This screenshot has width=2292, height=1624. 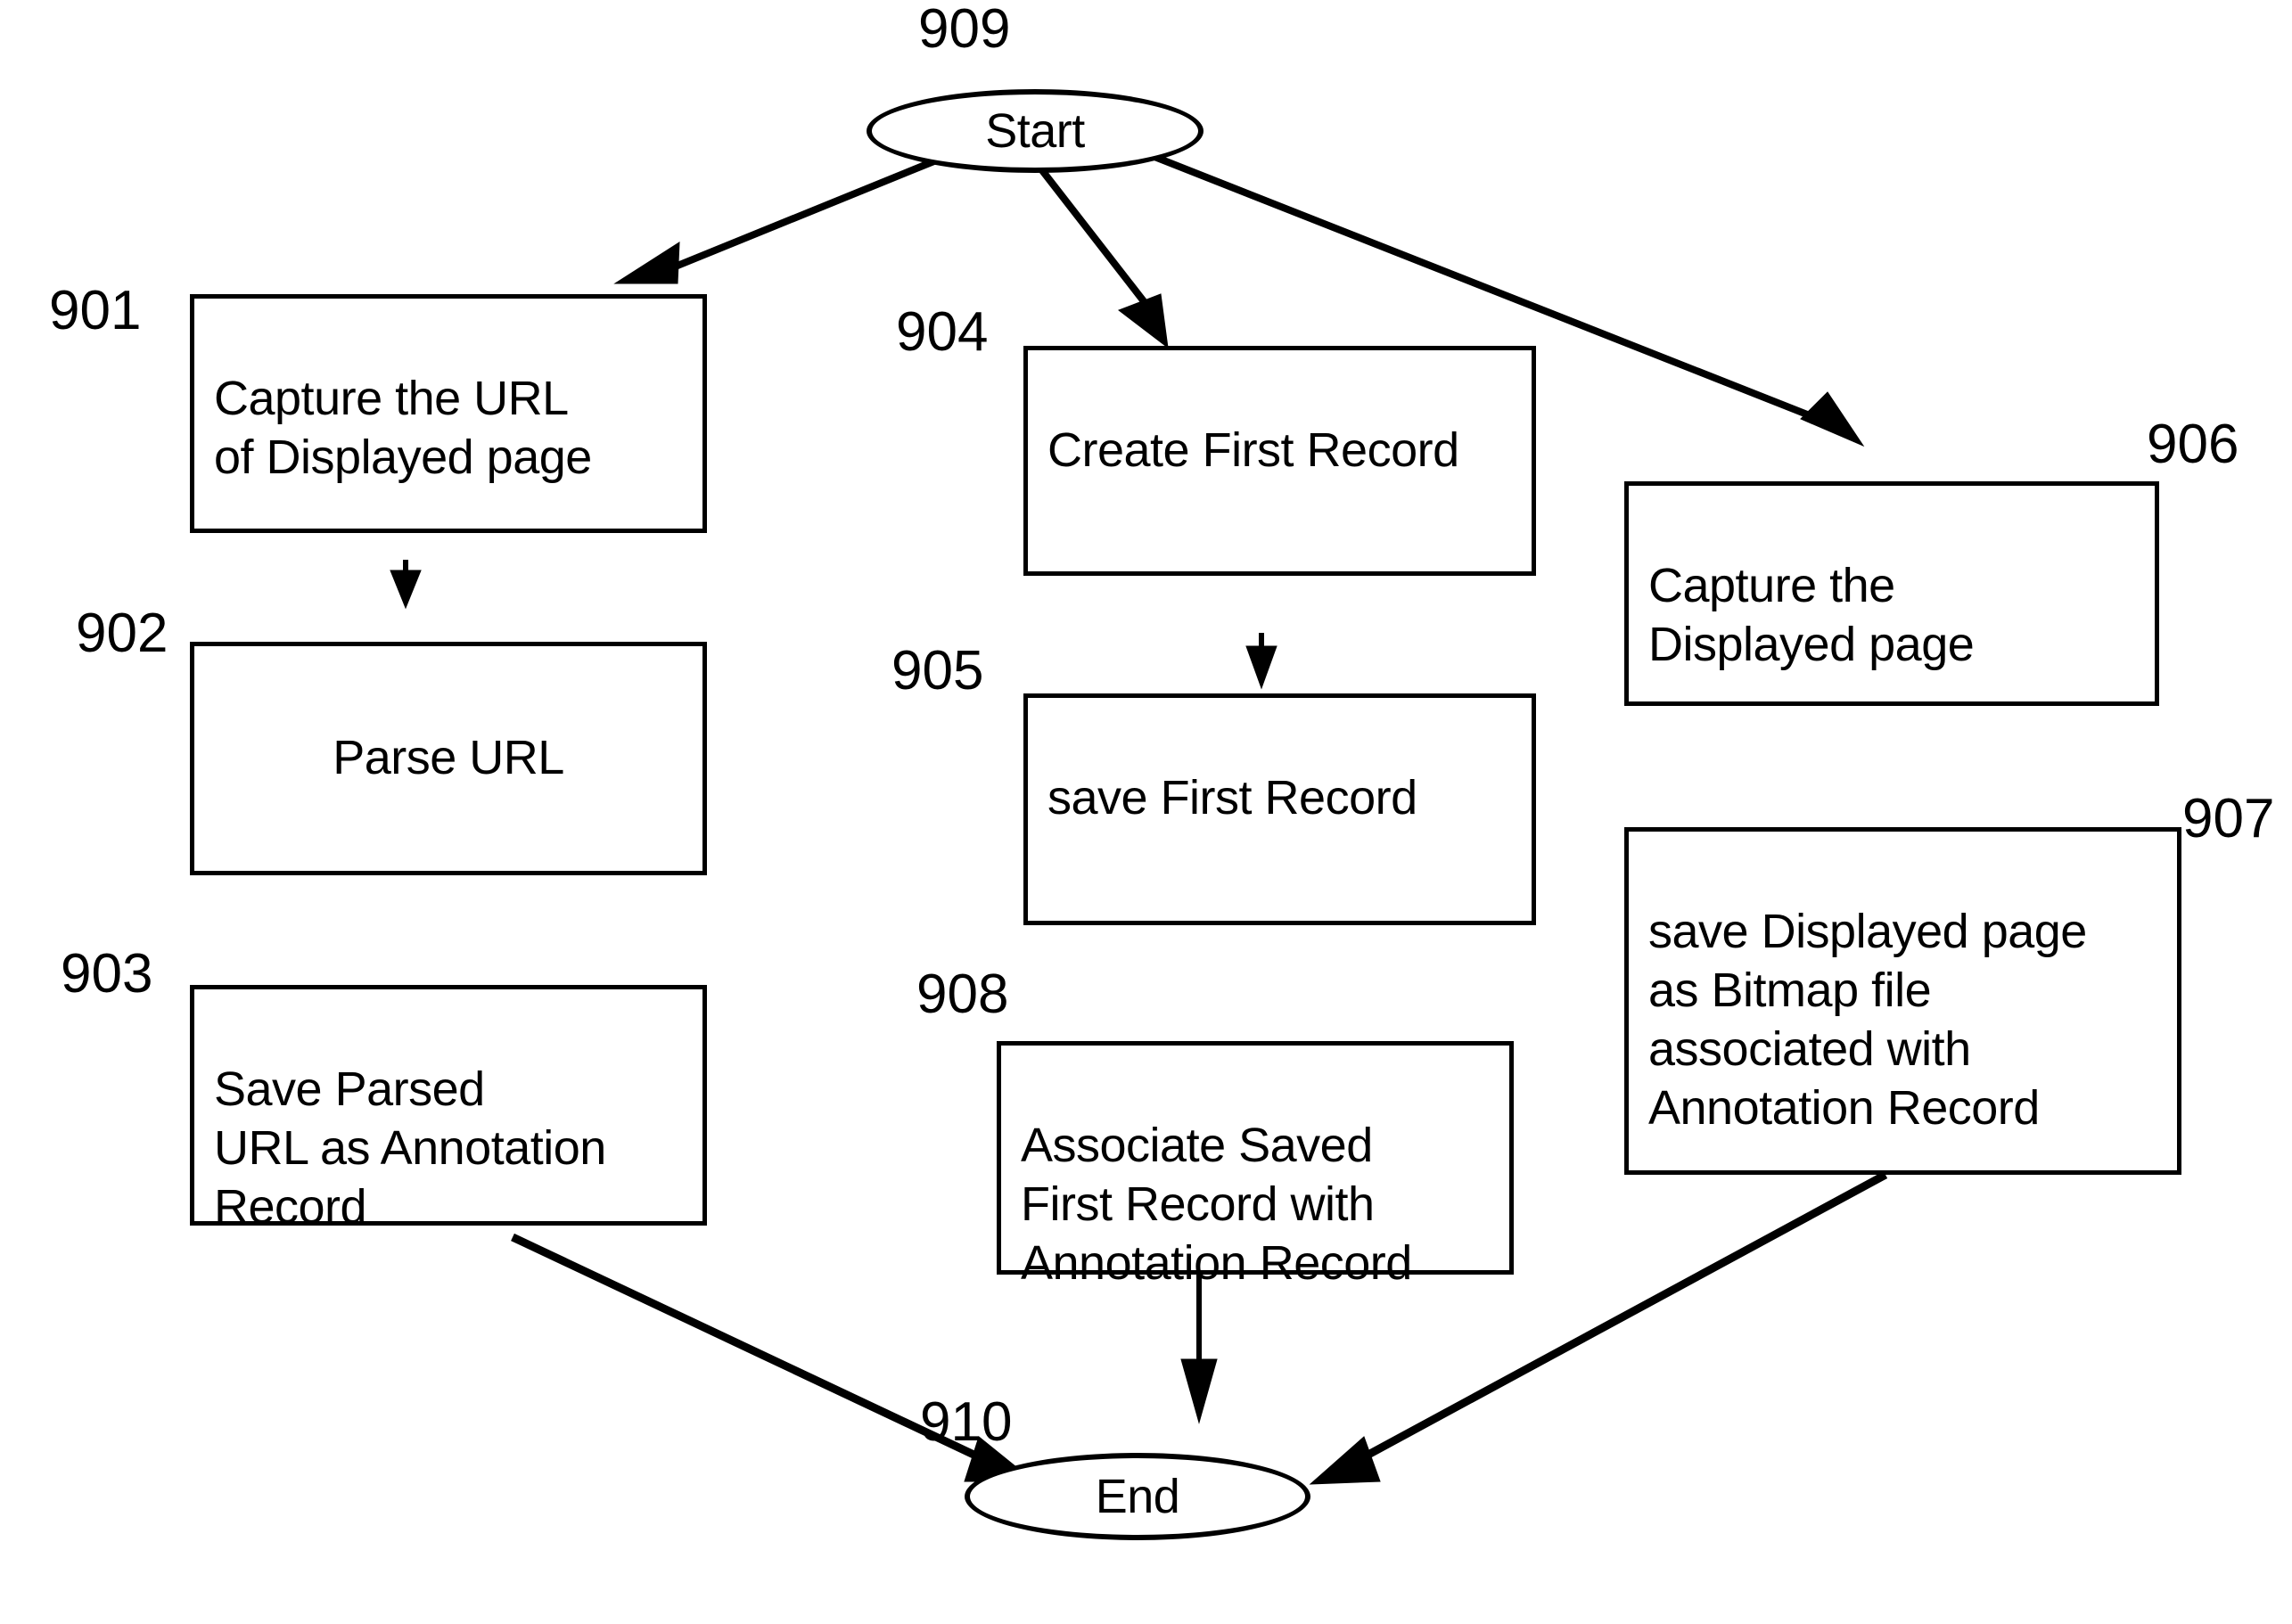 What do you see at coordinates (1253, 449) in the screenshot?
I see `process-node-904-label: Create First Record` at bounding box center [1253, 449].